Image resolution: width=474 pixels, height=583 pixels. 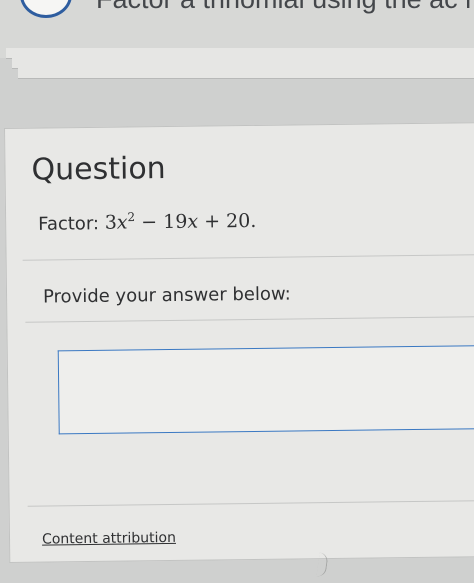 I want to click on prompt-prefix: Factor:, so click(x=71, y=224).